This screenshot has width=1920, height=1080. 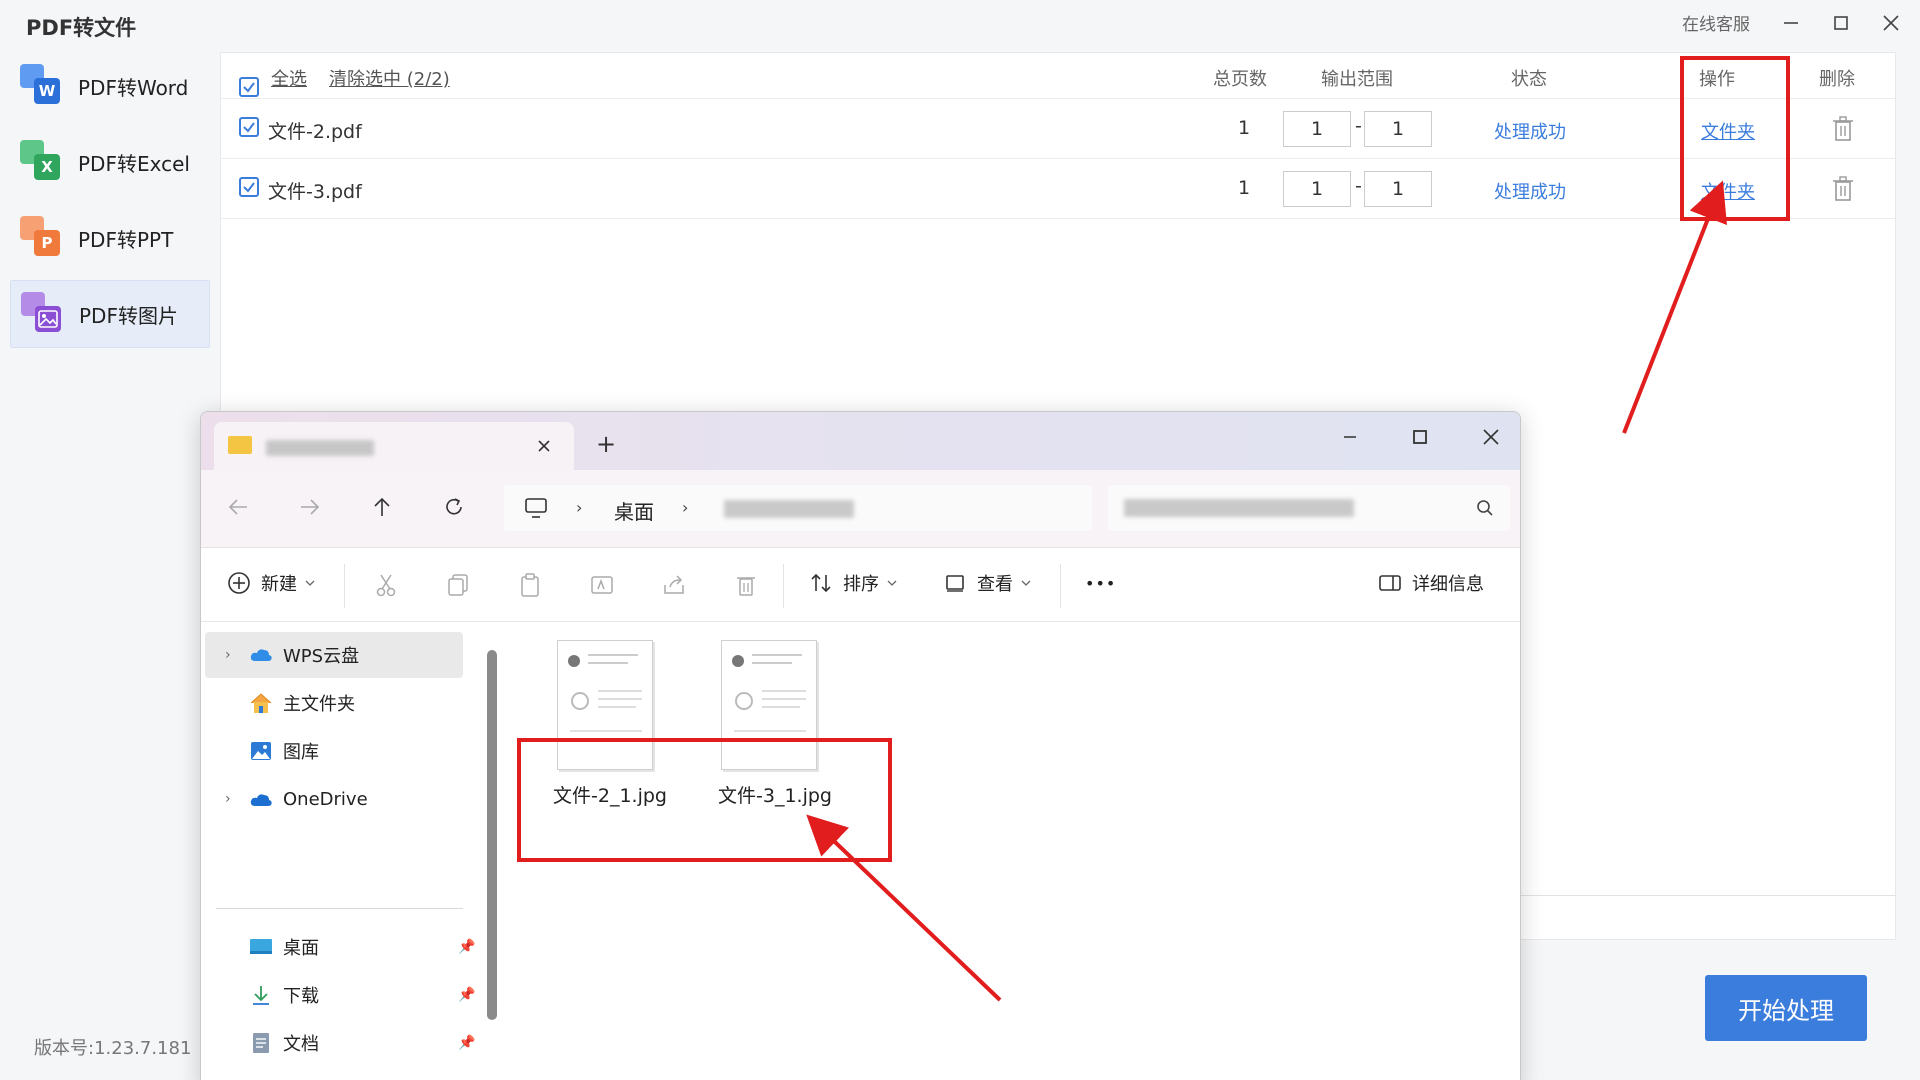 I want to click on sidebar: W PDF转Word X PDF转Excel P PDF转PPT PDF转图片, so click(x=109, y=566).